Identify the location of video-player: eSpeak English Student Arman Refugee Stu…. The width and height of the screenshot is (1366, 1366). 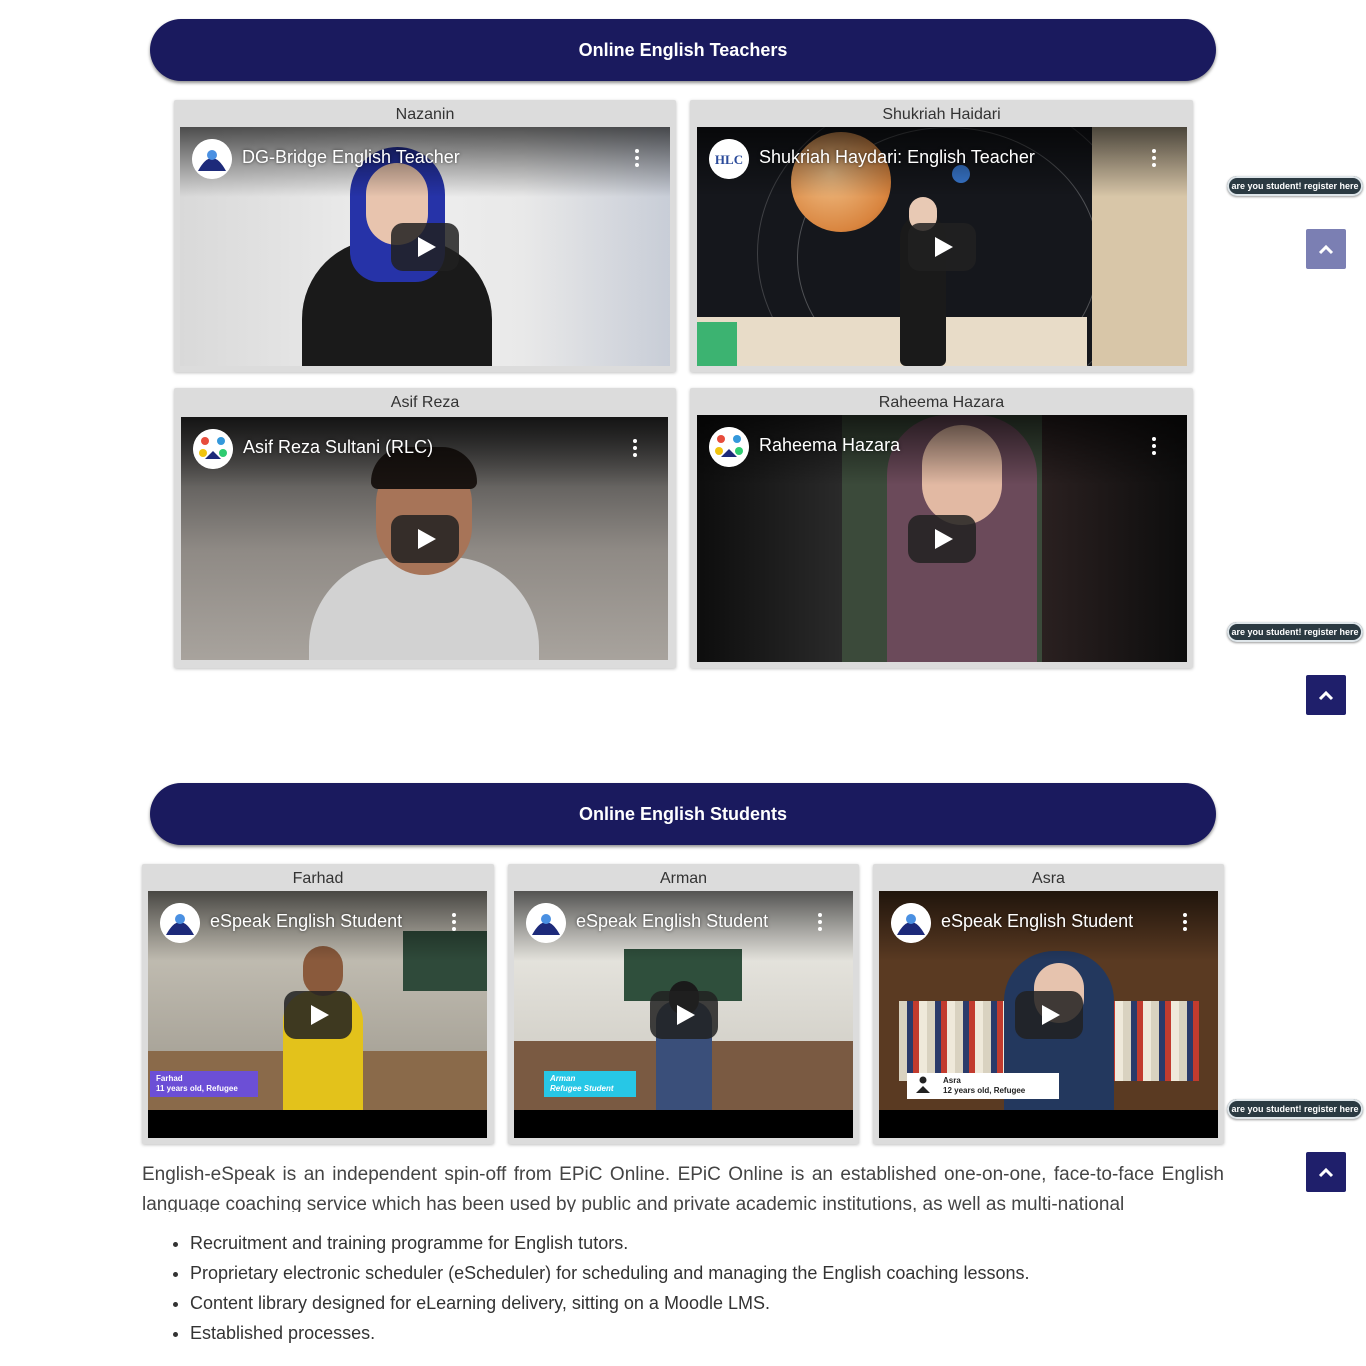
(683, 1014).